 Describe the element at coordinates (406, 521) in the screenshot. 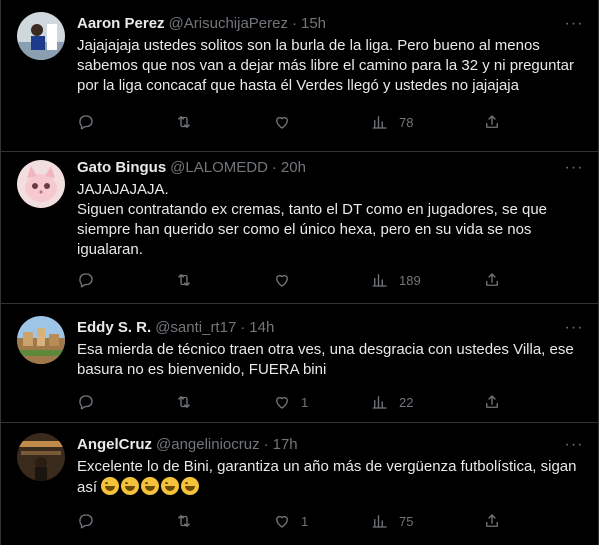

I see `views-count: 75` at that location.